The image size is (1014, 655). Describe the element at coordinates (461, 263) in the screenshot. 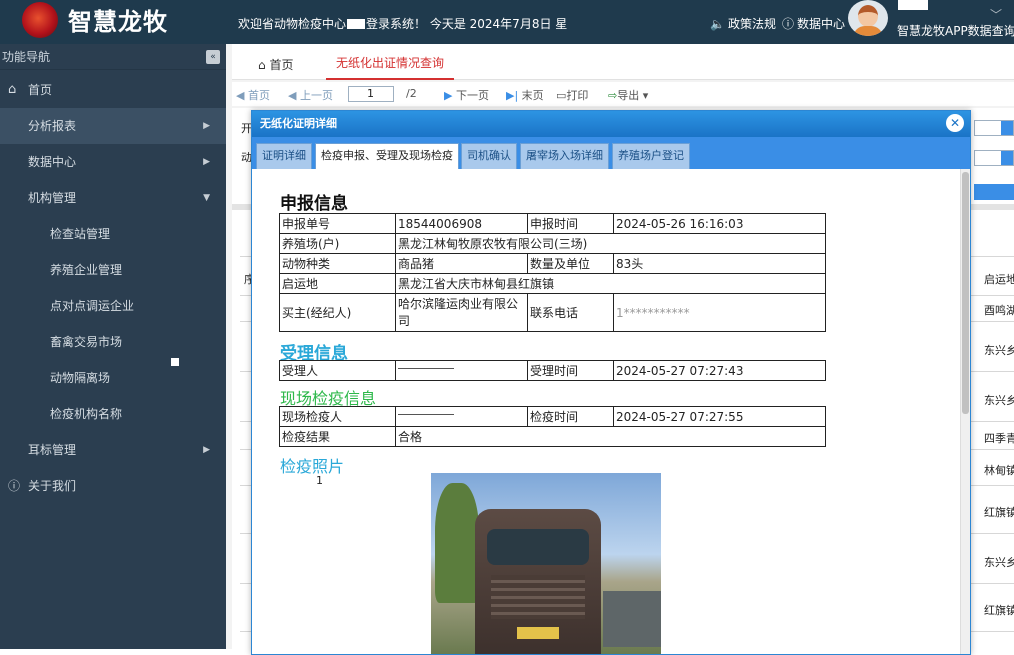

I see `species-value: 商品猪` at that location.